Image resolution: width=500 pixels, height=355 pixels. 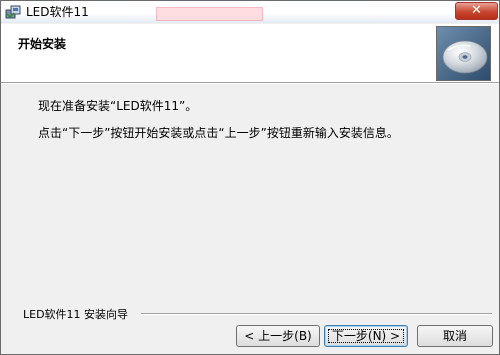 I want to click on installer-icon, so click(x=13, y=12).